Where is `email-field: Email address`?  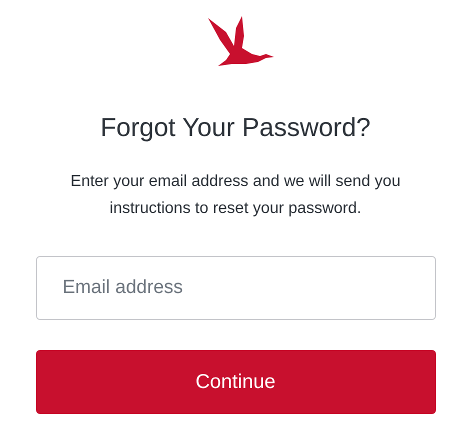 email-field: Email address is located at coordinates (236, 288).